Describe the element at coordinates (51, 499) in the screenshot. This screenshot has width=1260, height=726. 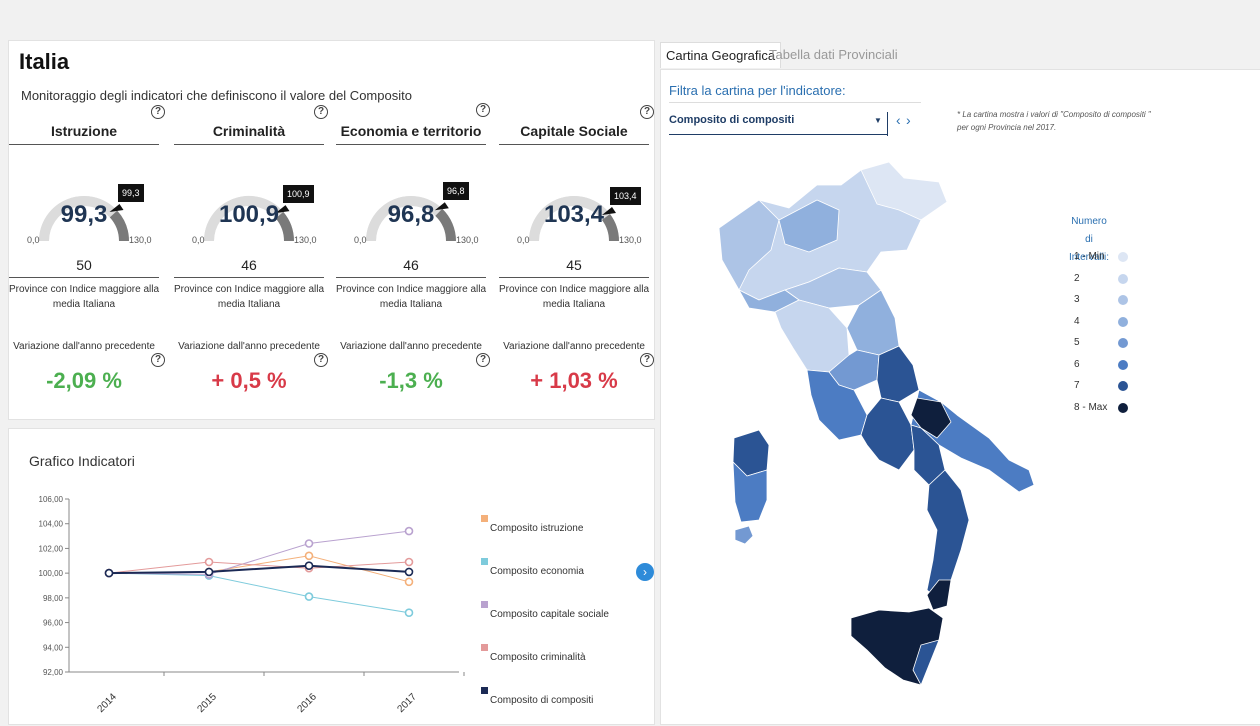
I see `y-tick-label: 106,00` at that location.